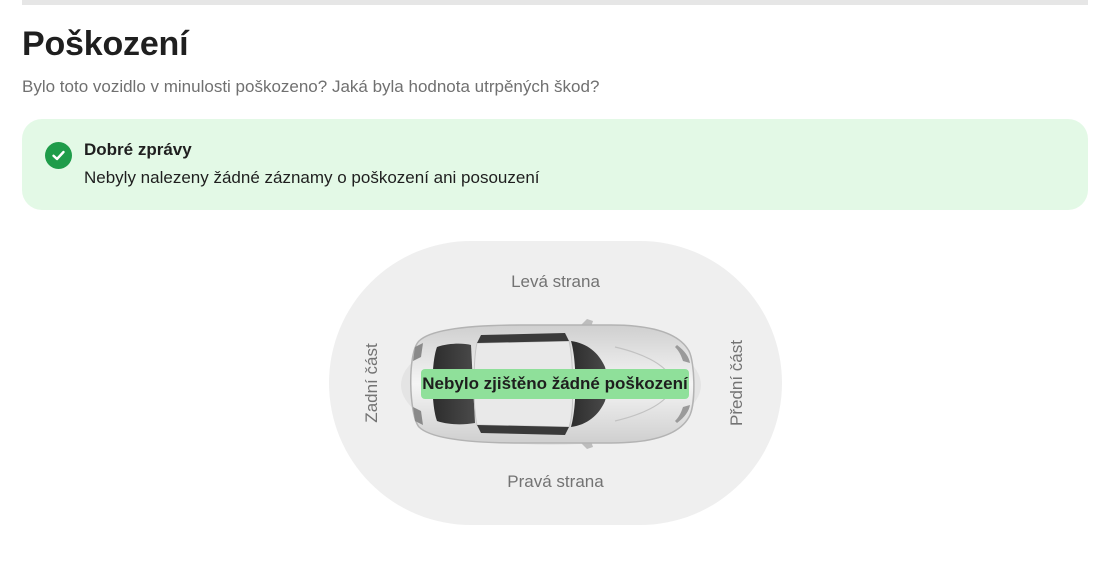 The image size is (1100, 564). I want to click on top-divider, so click(555, 2).